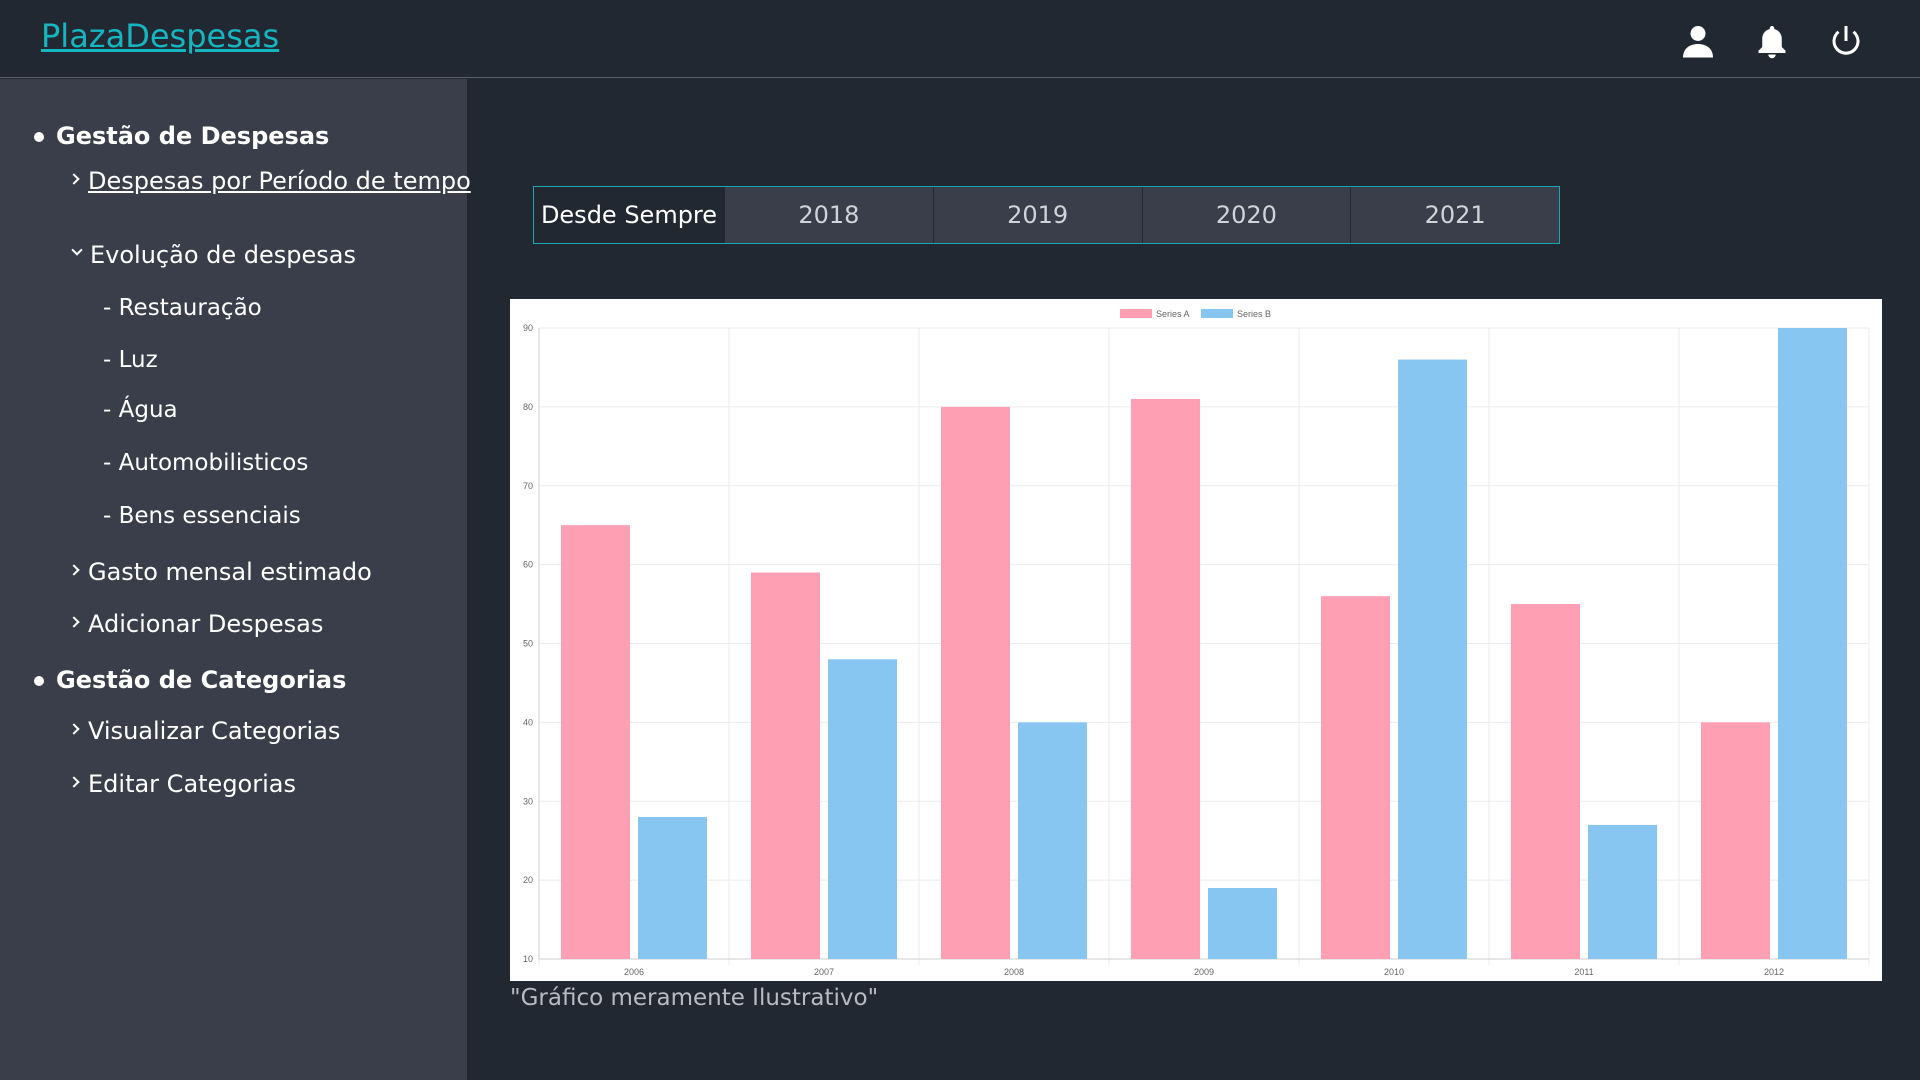  What do you see at coordinates (528, 880) in the screenshot?
I see `y-tick-label: 20` at bounding box center [528, 880].